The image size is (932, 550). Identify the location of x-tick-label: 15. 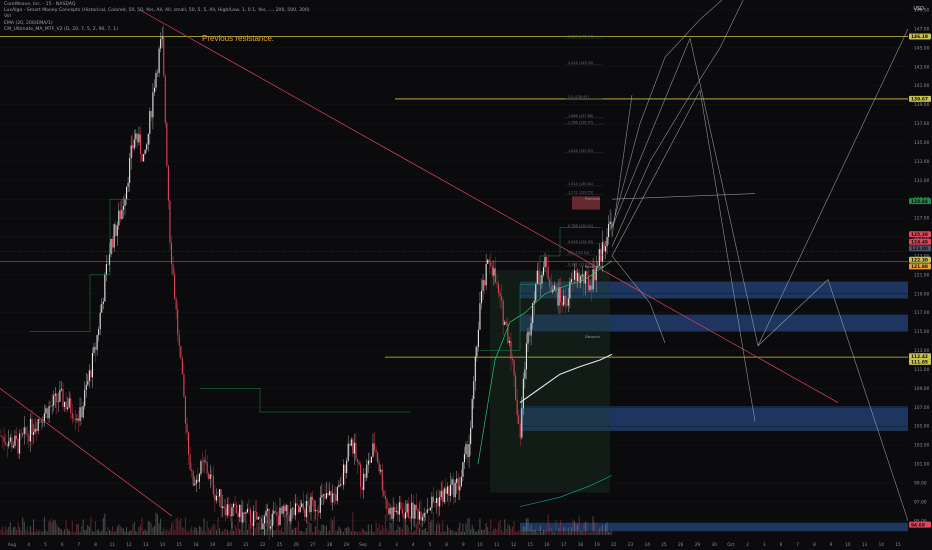
(531, 544).